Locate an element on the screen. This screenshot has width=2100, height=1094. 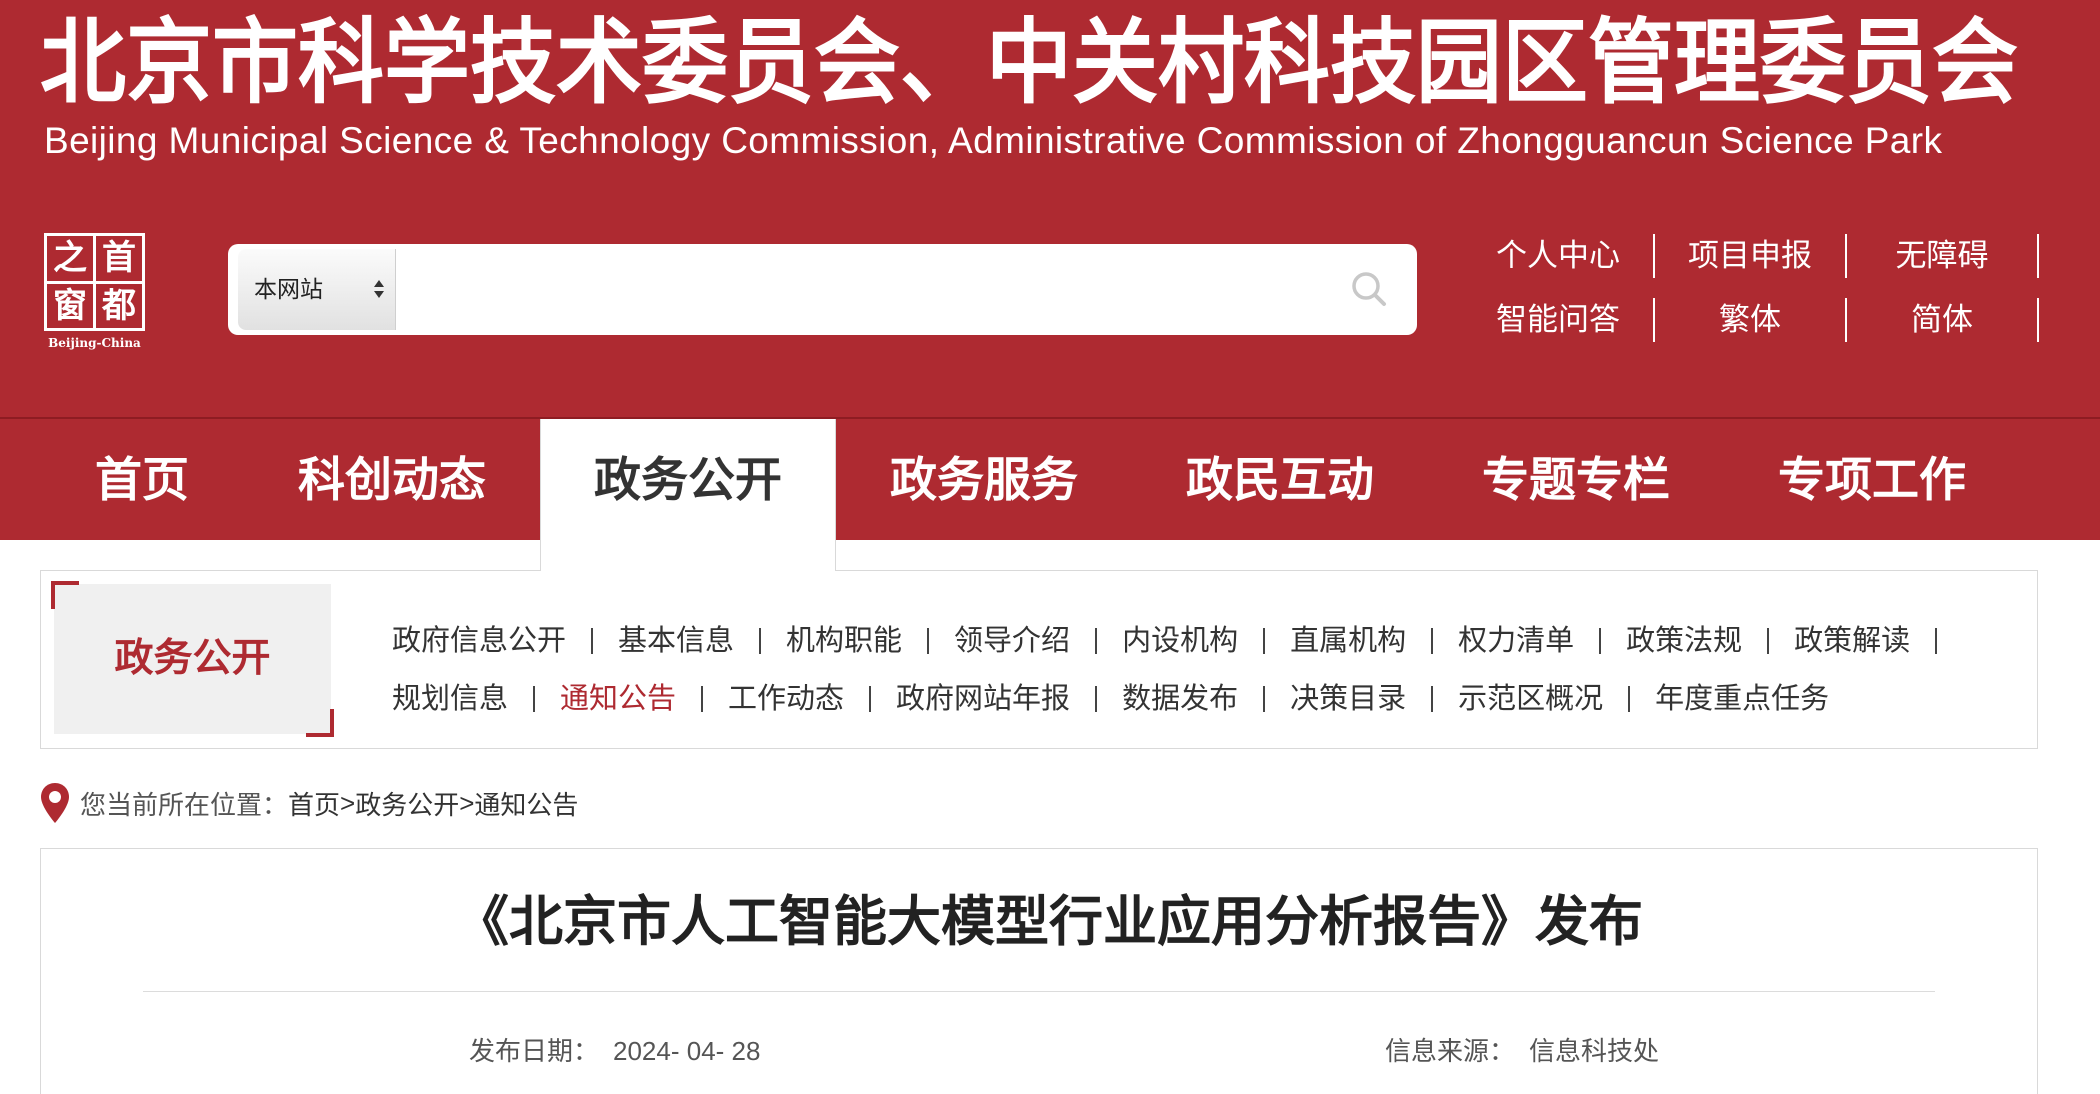
top-link-traditional-chinese: 繁体 is located at coordinates (1751, 320).